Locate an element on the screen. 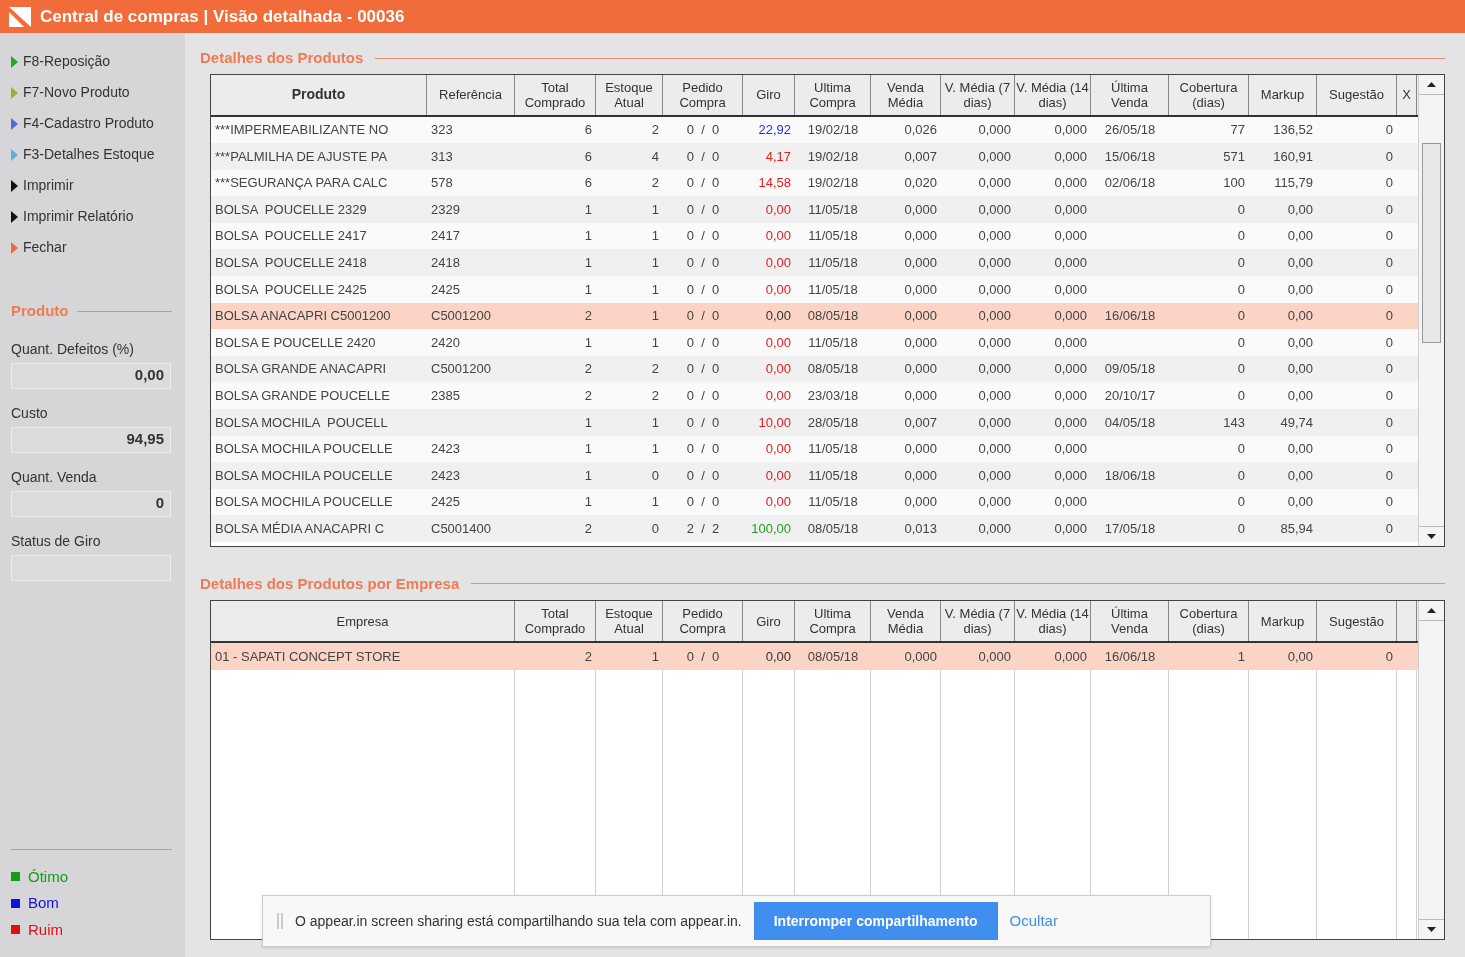 The width and height of the screenshot is (1465, 957). column-header: Referência is located at coordinates (470, 94).